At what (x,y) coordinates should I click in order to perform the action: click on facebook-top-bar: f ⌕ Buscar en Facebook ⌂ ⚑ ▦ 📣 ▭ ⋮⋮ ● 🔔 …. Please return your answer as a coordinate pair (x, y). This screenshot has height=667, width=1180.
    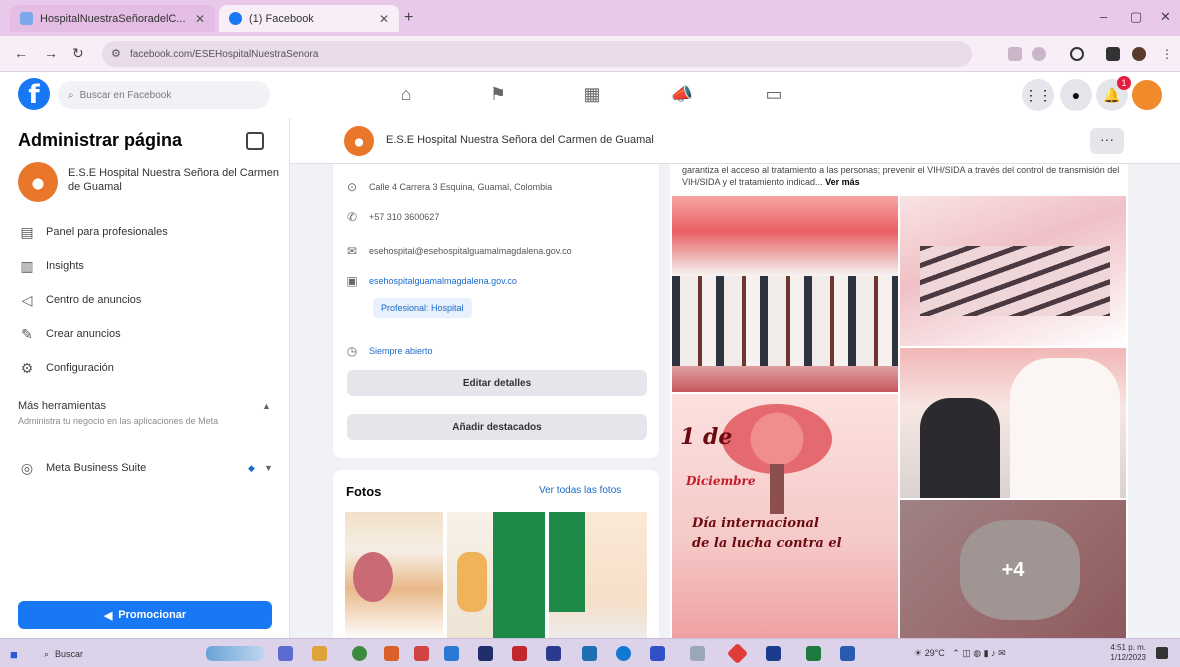
    Looking at the image, I should click on (590, 95).